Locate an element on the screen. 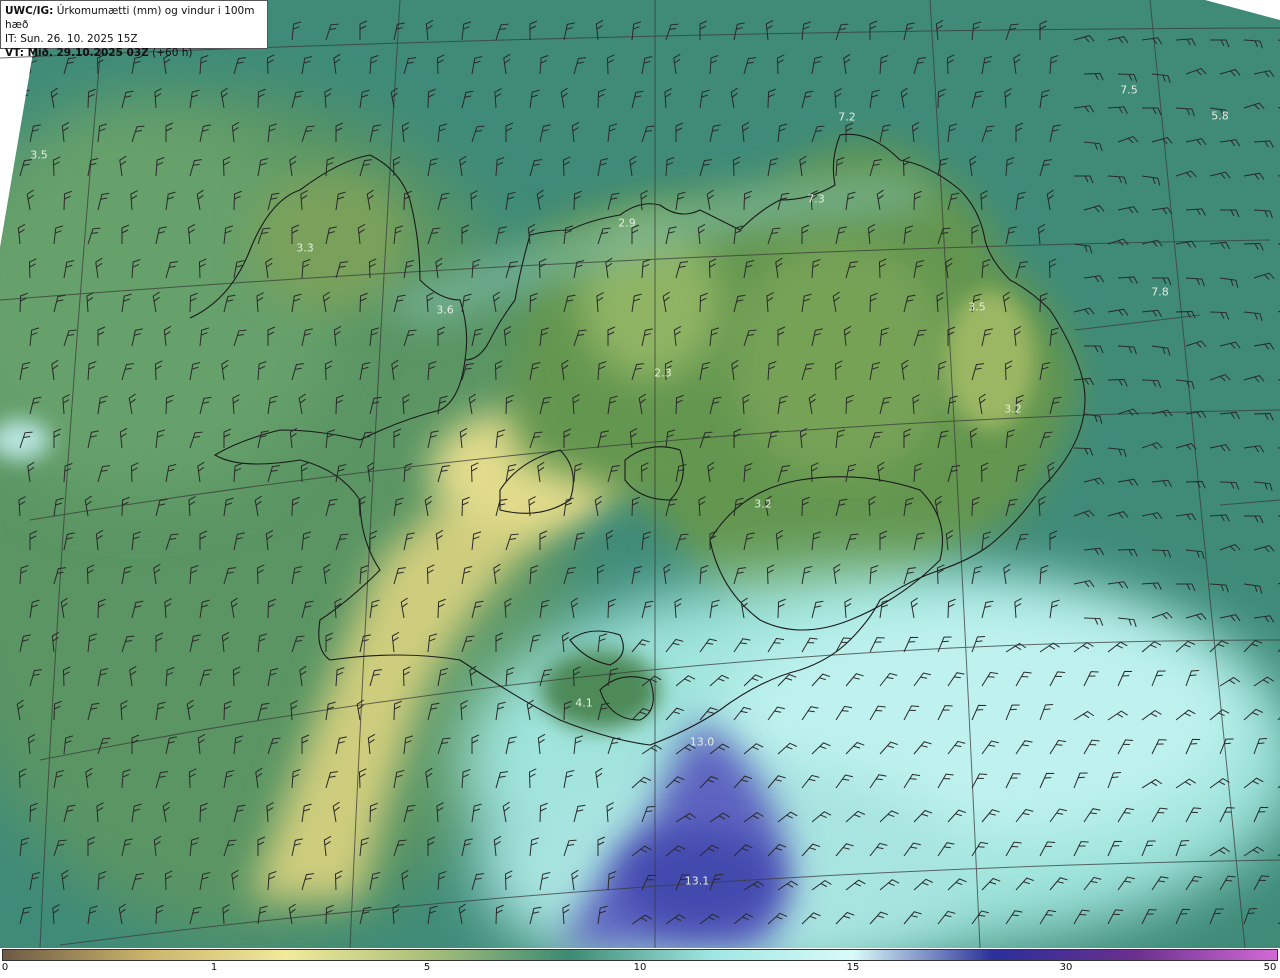 The image size is (1280, 978). colorbar-tick-label: 50 is located at coordinates (1270, 967).